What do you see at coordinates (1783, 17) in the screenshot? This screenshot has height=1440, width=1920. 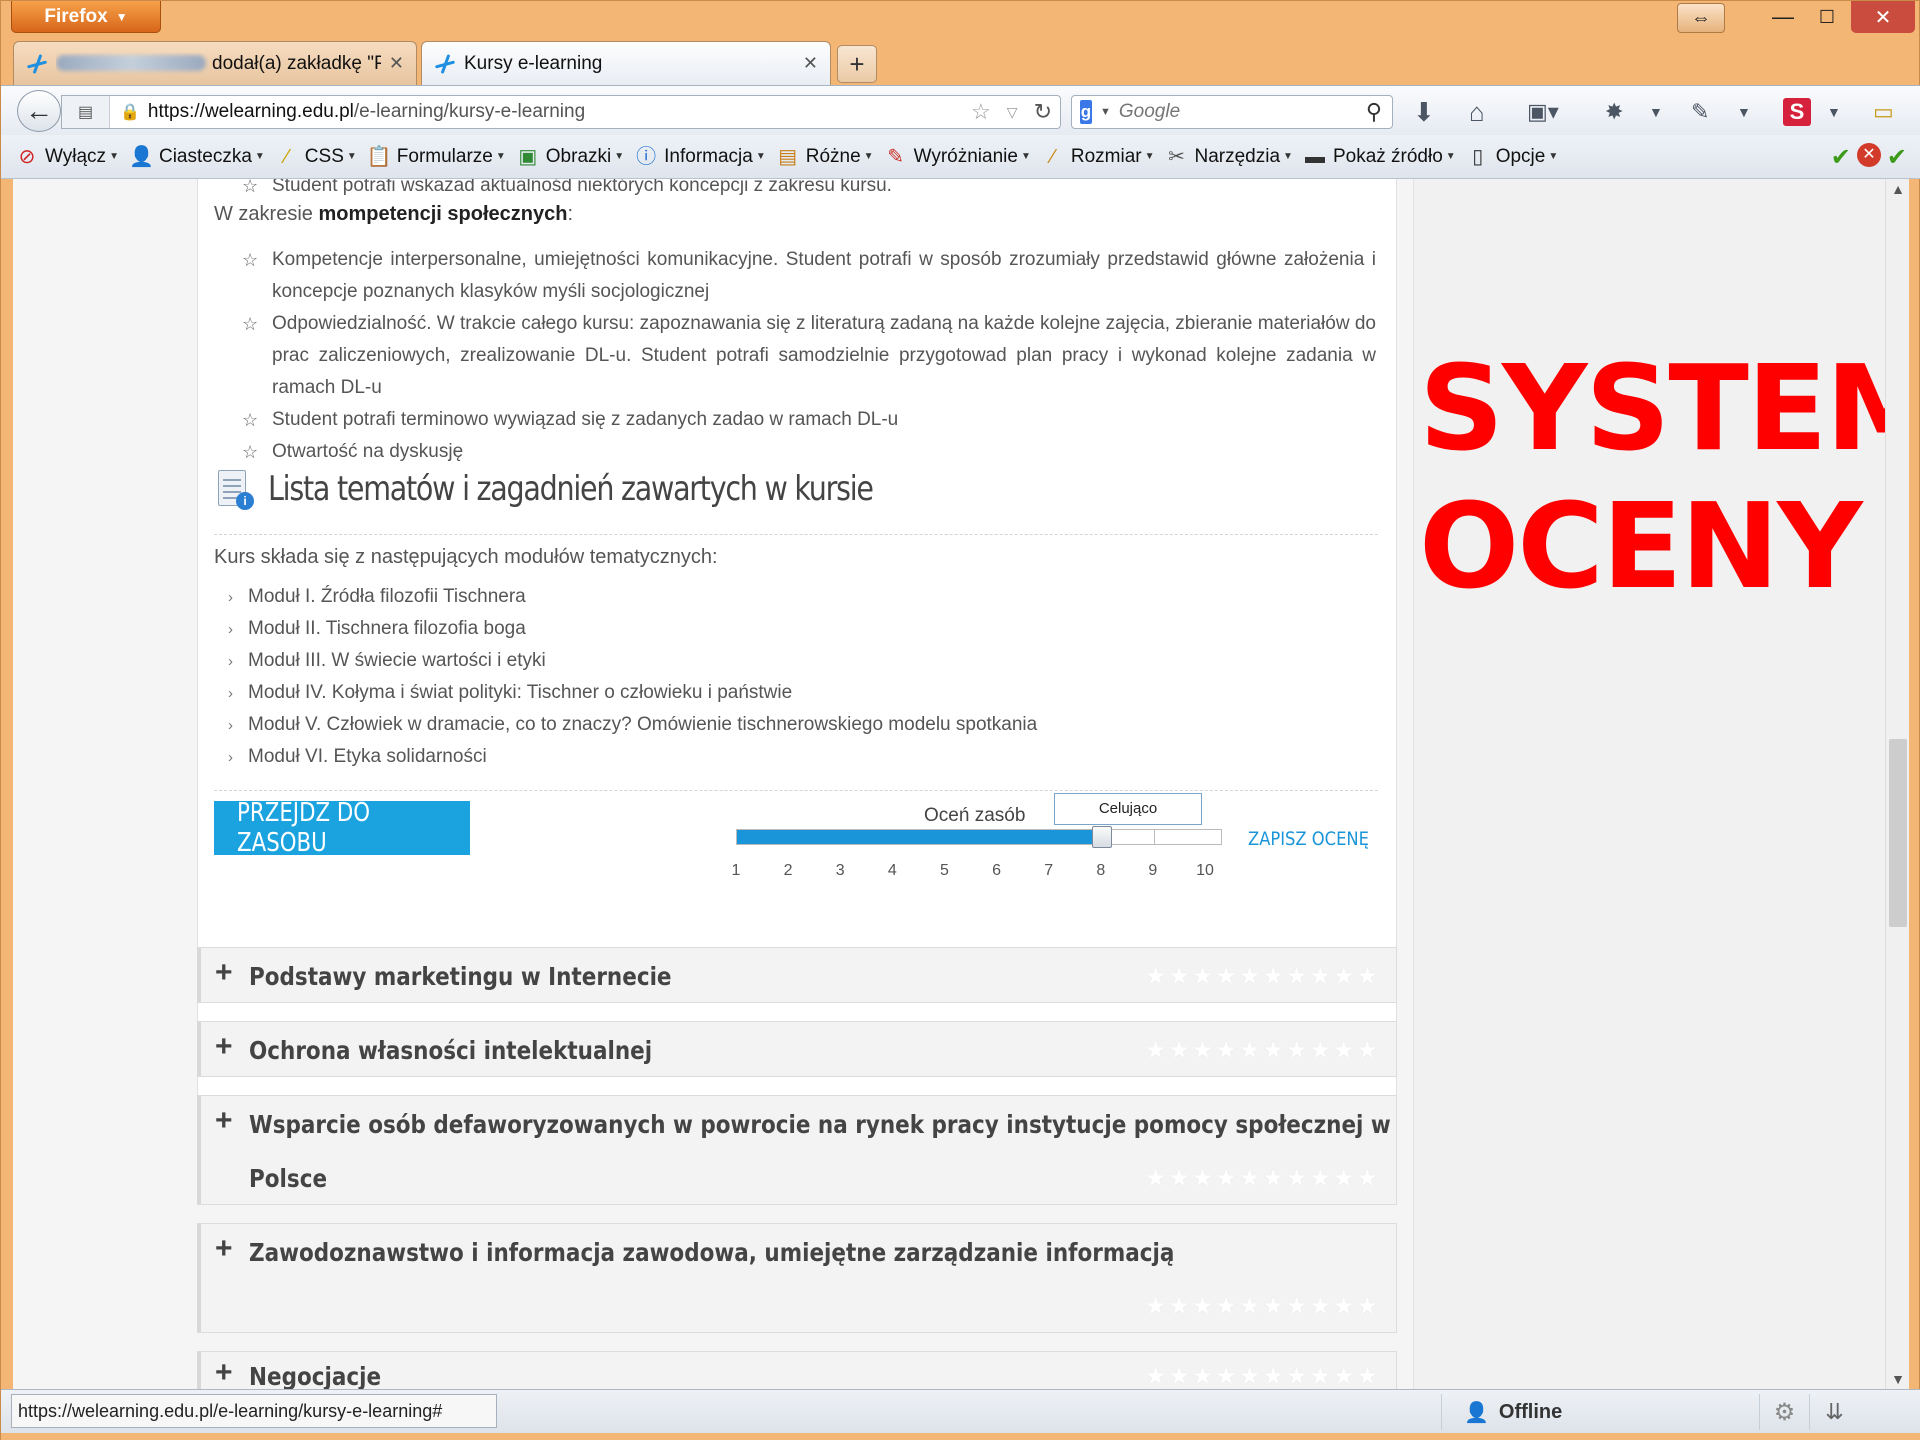 I see `minimize-button: —` at bounding box center [1783, 17].